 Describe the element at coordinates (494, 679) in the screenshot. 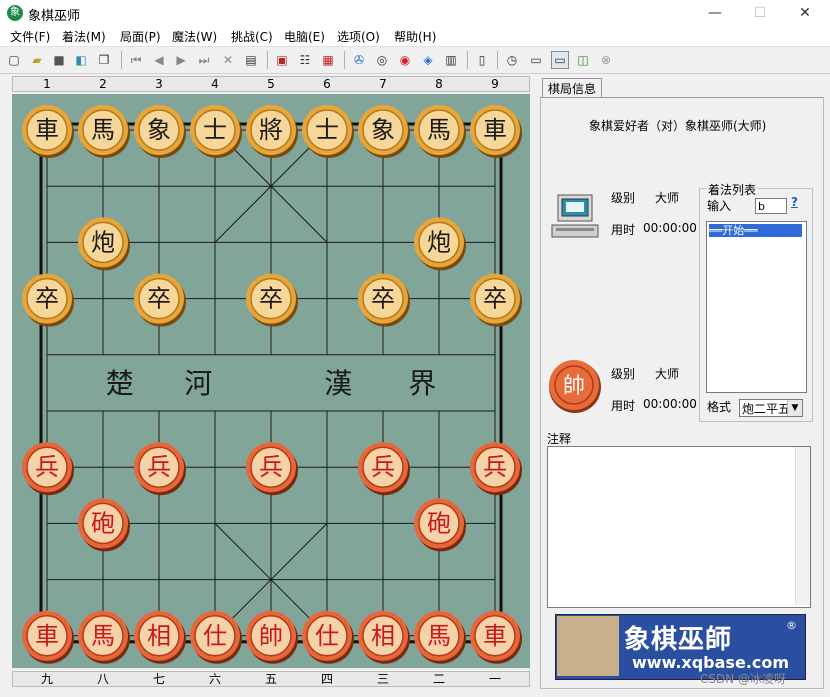

I see `bottom-9: 一` at that location.